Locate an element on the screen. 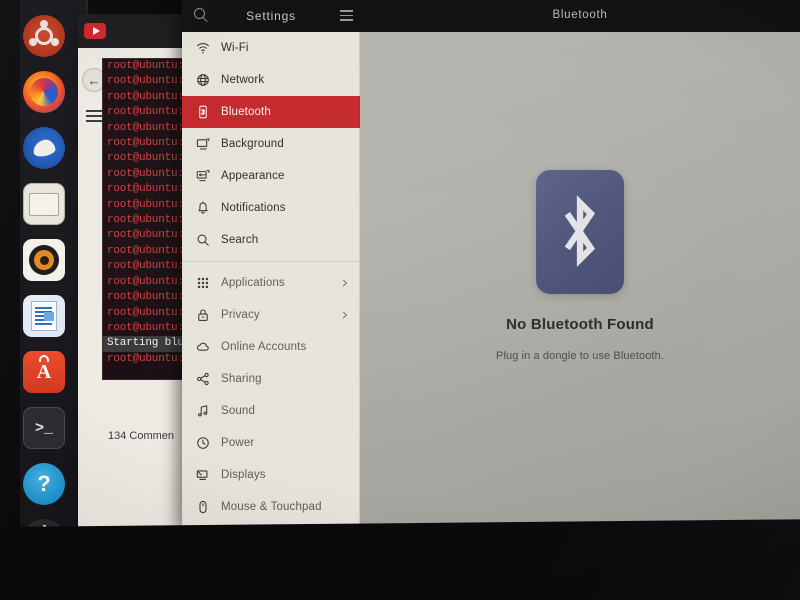 This screenshot has width=800, height=600. app-title: Settings is located at coordinates (271, 16).